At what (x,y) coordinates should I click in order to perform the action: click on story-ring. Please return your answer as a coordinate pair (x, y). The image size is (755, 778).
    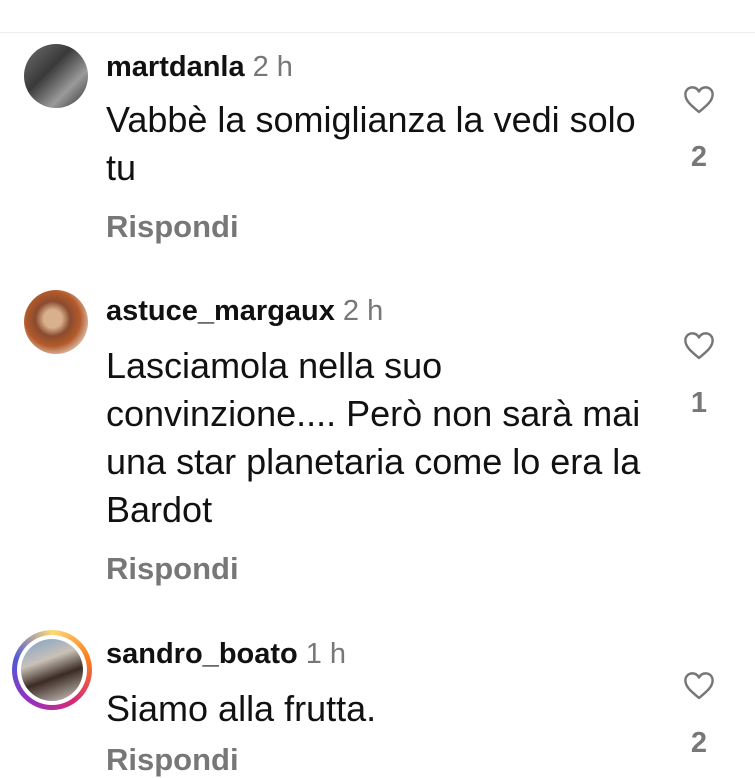
    Looking at the image, I should click on (52, 670).